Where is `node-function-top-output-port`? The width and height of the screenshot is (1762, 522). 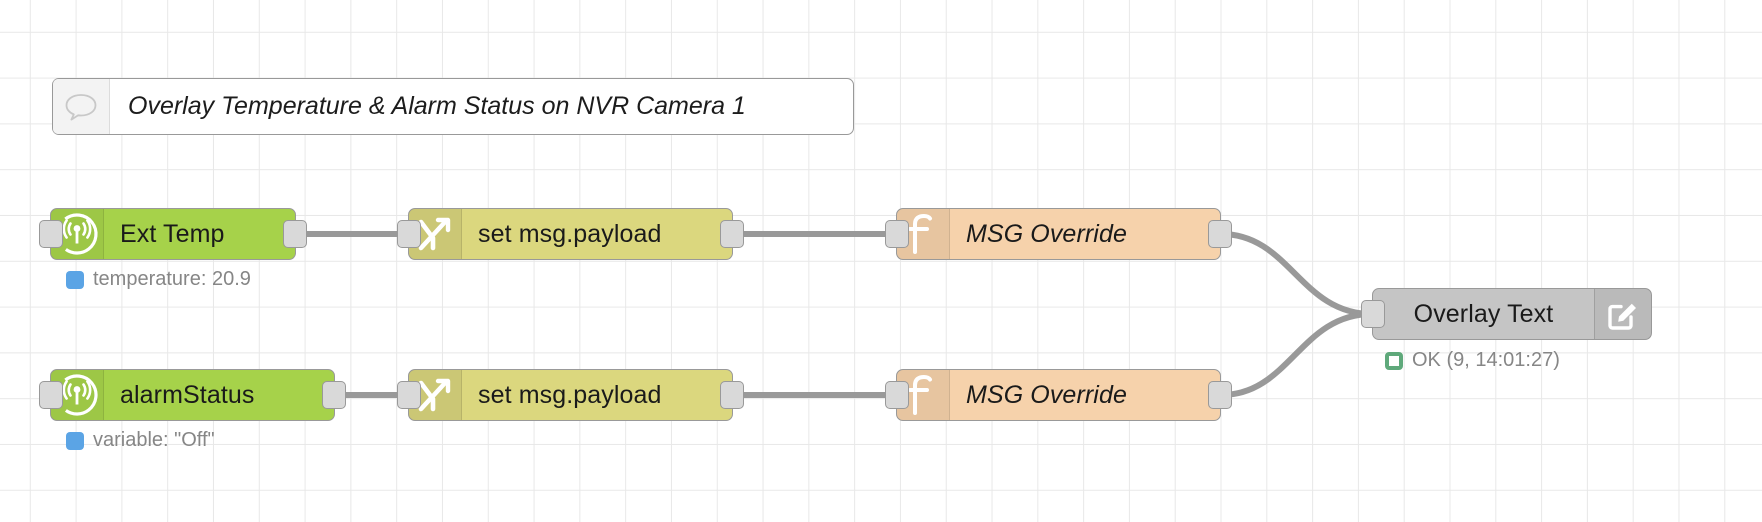 node-function-top-output-port is located at coordinates (1220, 234).